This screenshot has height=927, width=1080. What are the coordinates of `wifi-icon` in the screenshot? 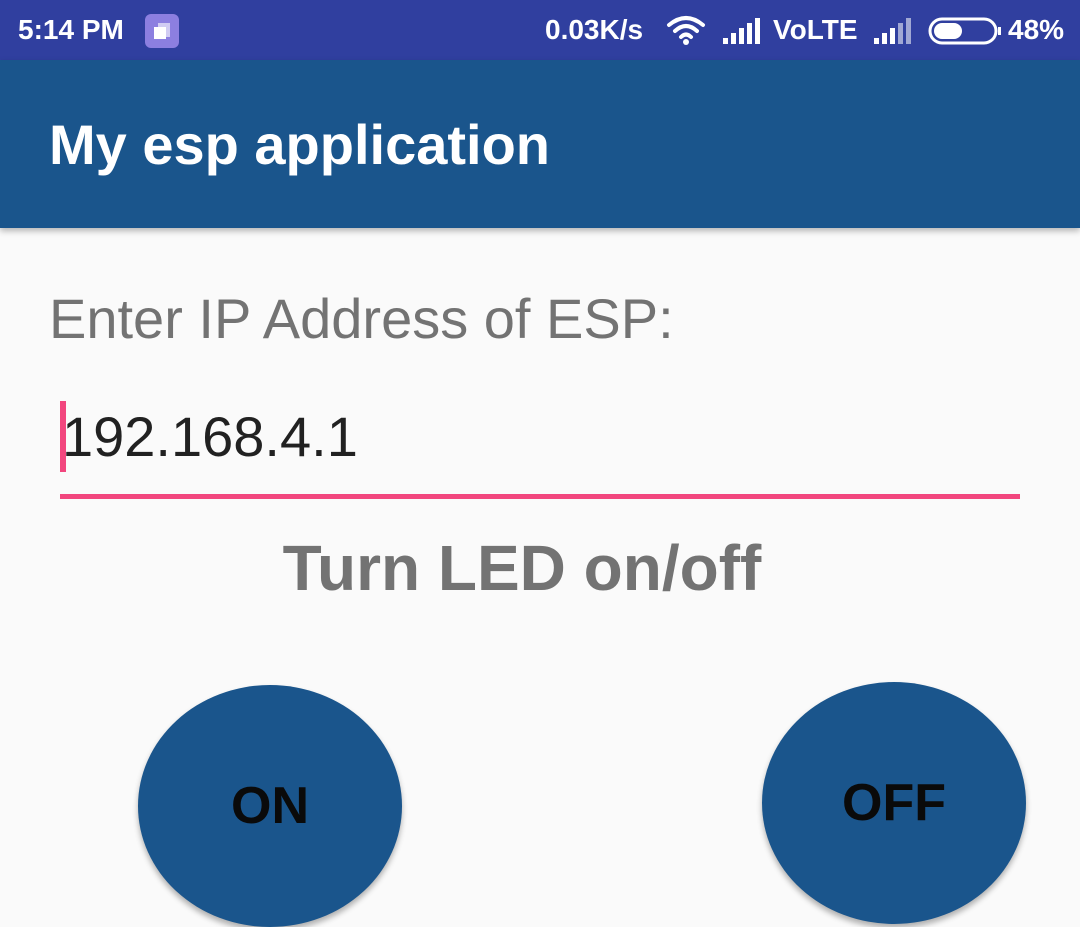 It's located at (686, 30).